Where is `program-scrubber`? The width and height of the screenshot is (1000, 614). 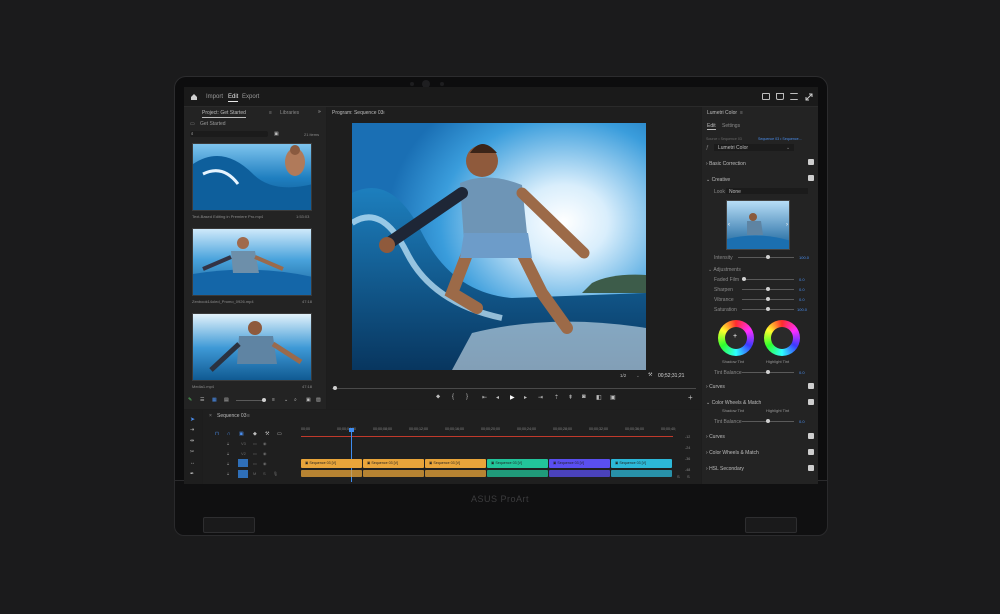
program-scrubber is located at coordinates (514, 388).